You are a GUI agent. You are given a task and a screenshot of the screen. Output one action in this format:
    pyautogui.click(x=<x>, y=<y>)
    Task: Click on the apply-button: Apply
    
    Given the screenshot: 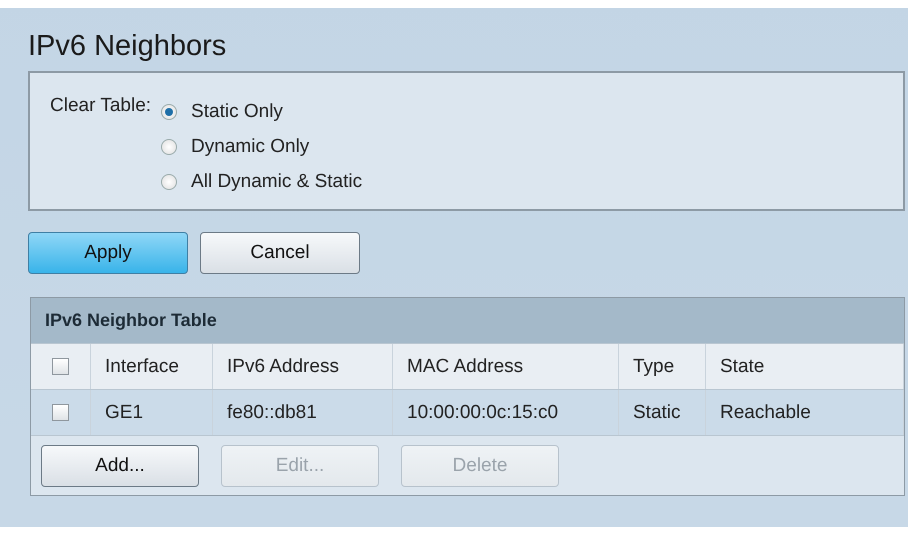 What is the action you would take?
    pyautogui.click(x=108, y=253)
    